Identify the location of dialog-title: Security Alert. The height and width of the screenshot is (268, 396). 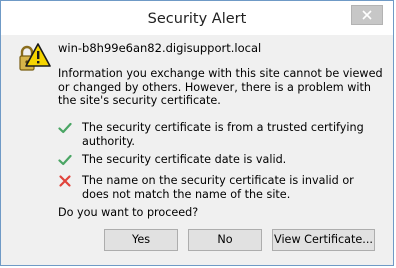
(197, 19).